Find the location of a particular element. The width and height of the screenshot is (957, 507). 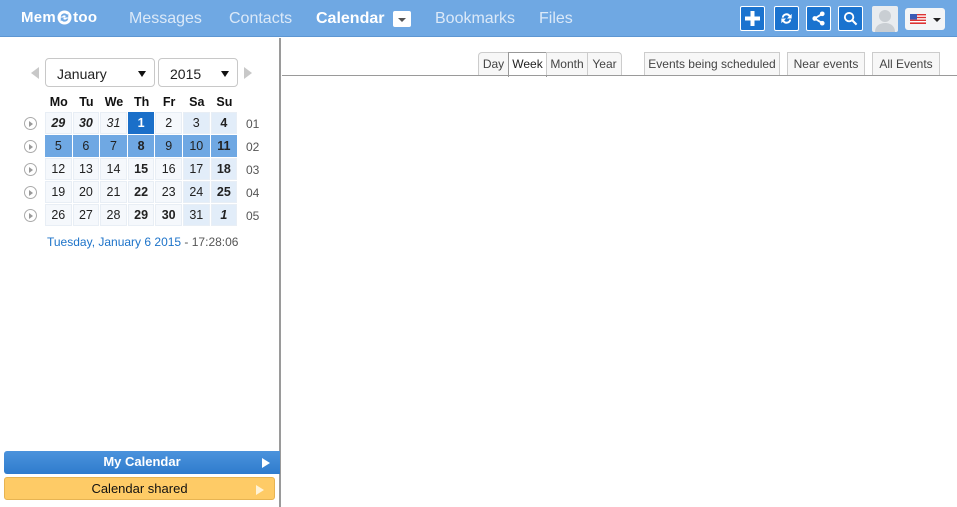

day-cell: 8 is located at coordinates (141, 146).